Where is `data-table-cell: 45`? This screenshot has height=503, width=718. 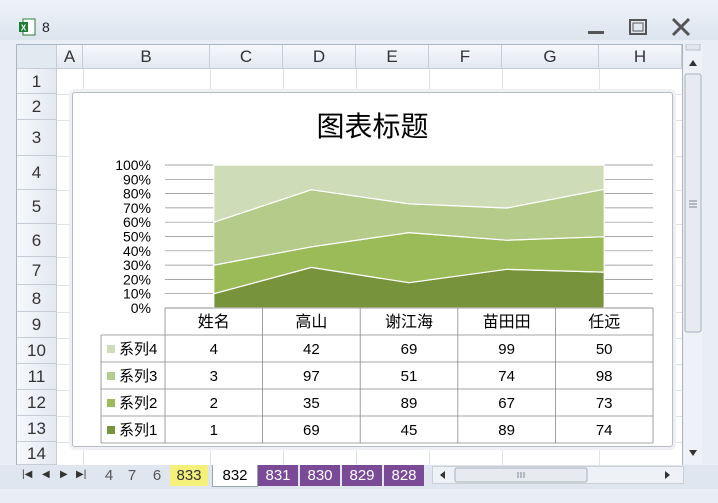
data-table-cell: 45 is located at coordinates (409, 430).